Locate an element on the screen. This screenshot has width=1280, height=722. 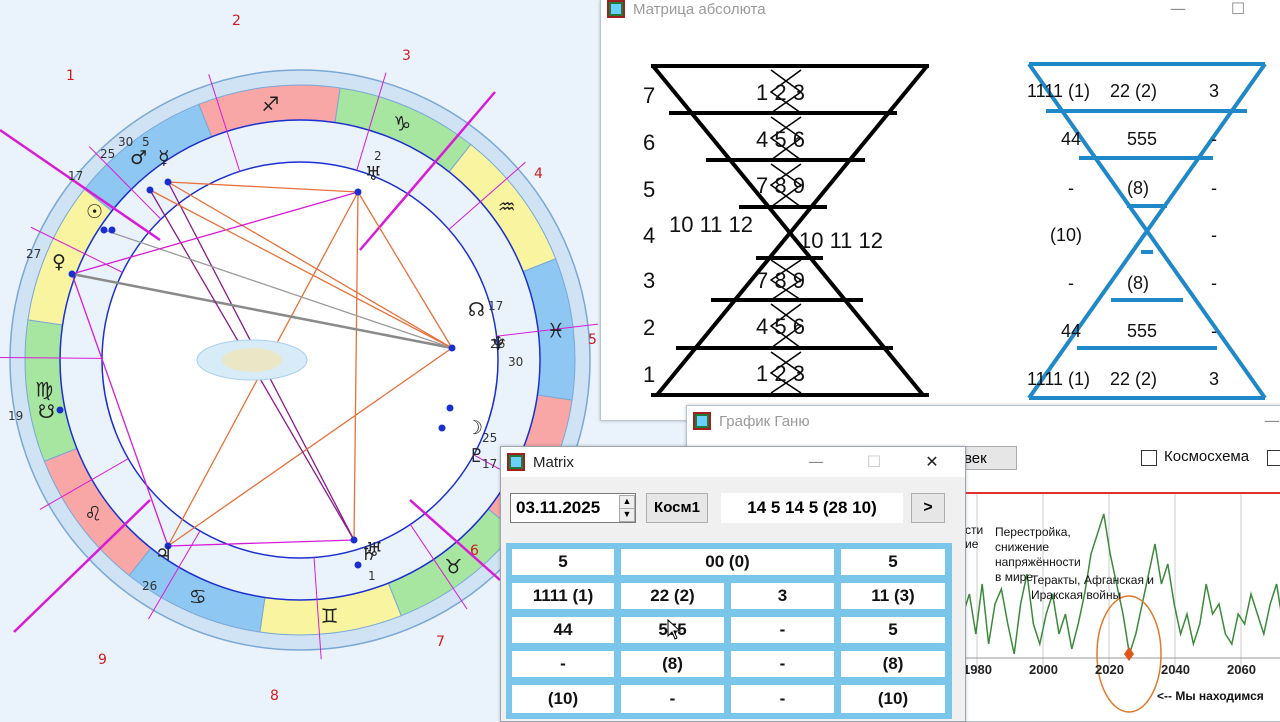
next-button: > is located at coordinates (928, 508).